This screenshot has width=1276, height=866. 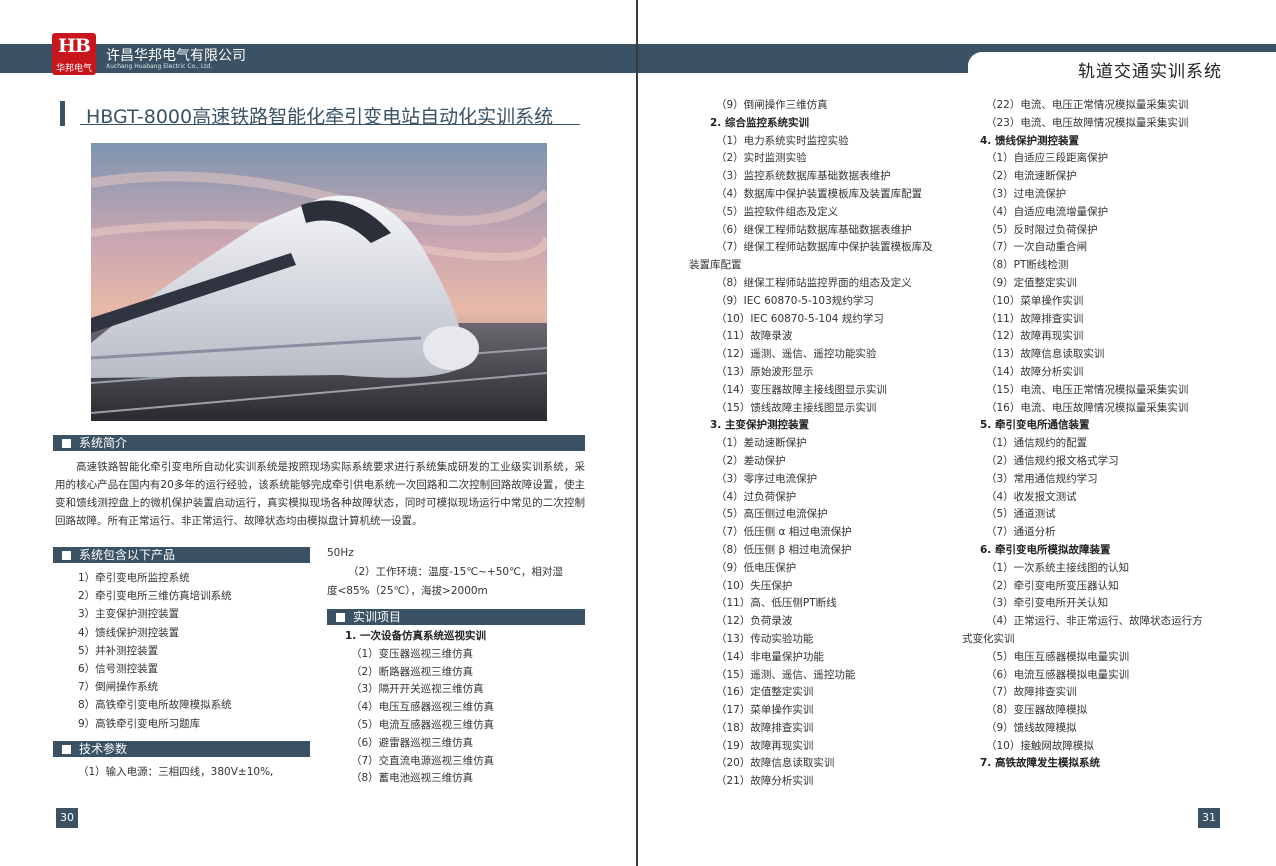 I want to click on project-item: （16）定值整定实训, so click(x=765, y=692).